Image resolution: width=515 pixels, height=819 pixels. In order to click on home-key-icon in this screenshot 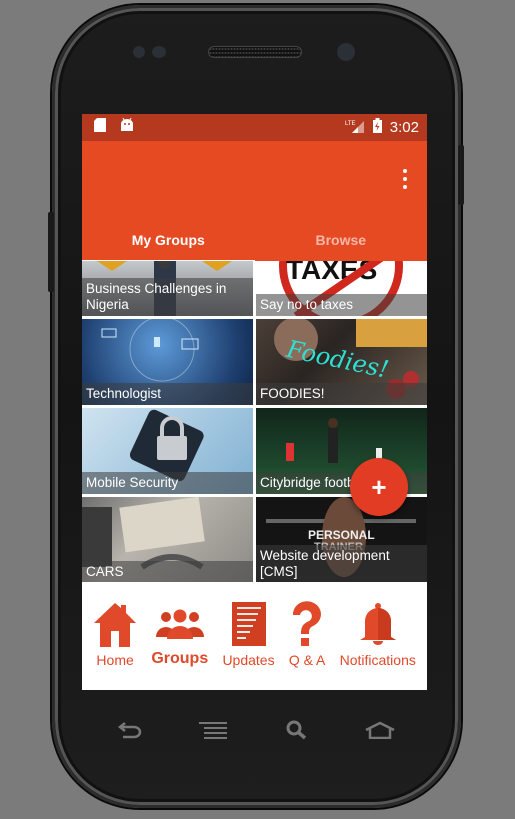, I will do `click(380, 730)`.